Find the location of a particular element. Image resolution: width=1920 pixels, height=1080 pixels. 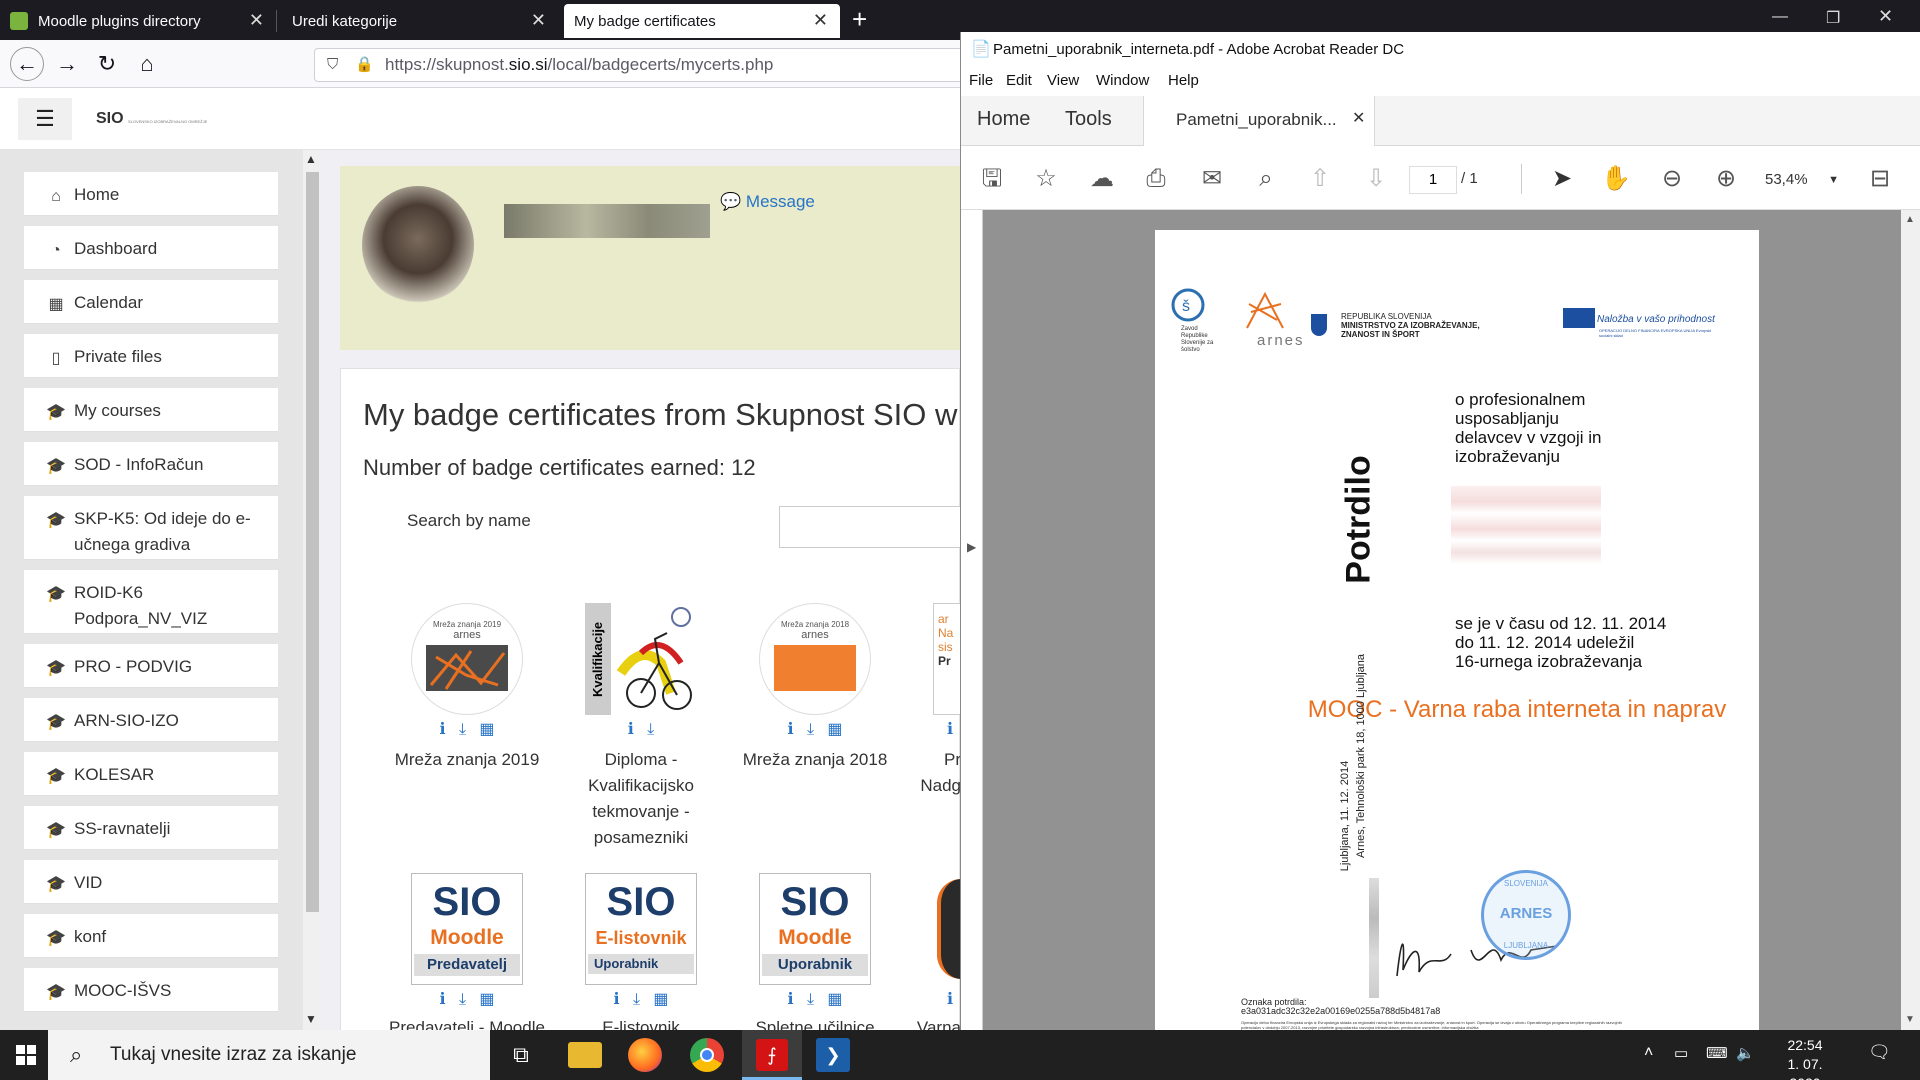

notification-icon: 🗨 is located at coordinates (1879, 1052).